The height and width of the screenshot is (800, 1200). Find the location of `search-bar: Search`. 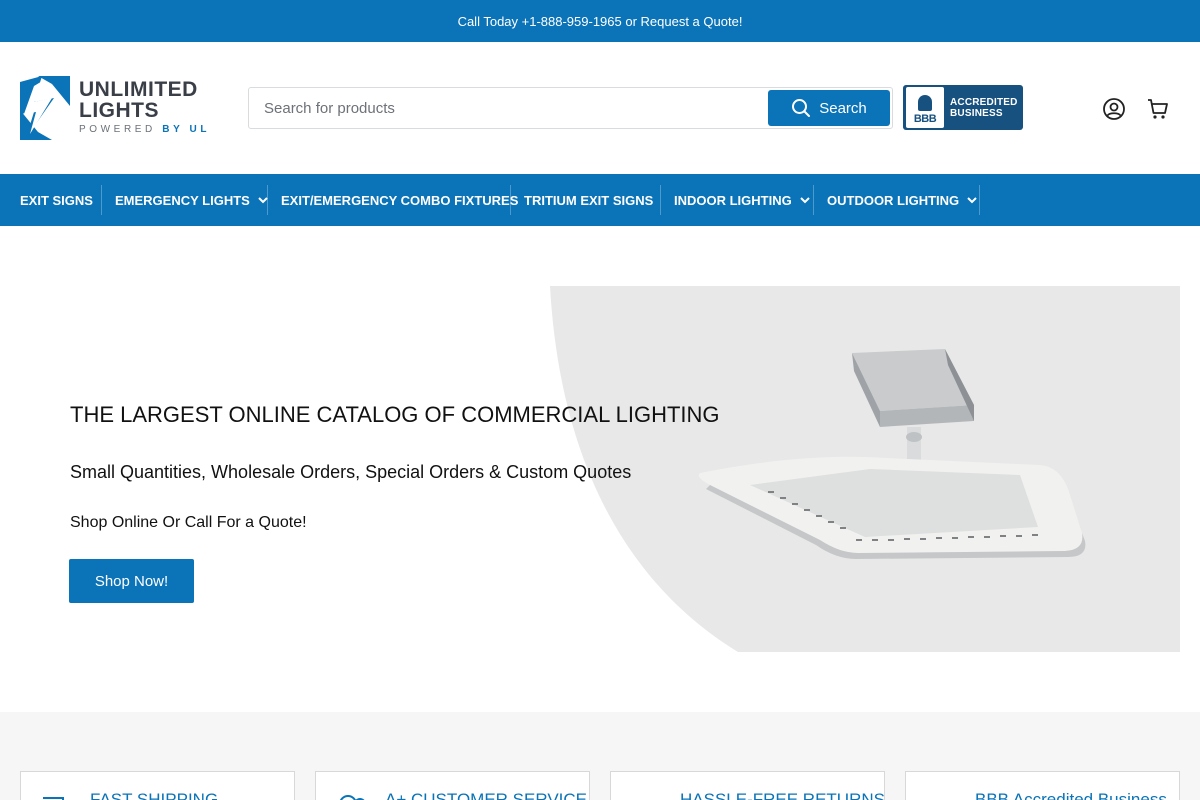

search-bar: Search is located at coordinates (570, 108).